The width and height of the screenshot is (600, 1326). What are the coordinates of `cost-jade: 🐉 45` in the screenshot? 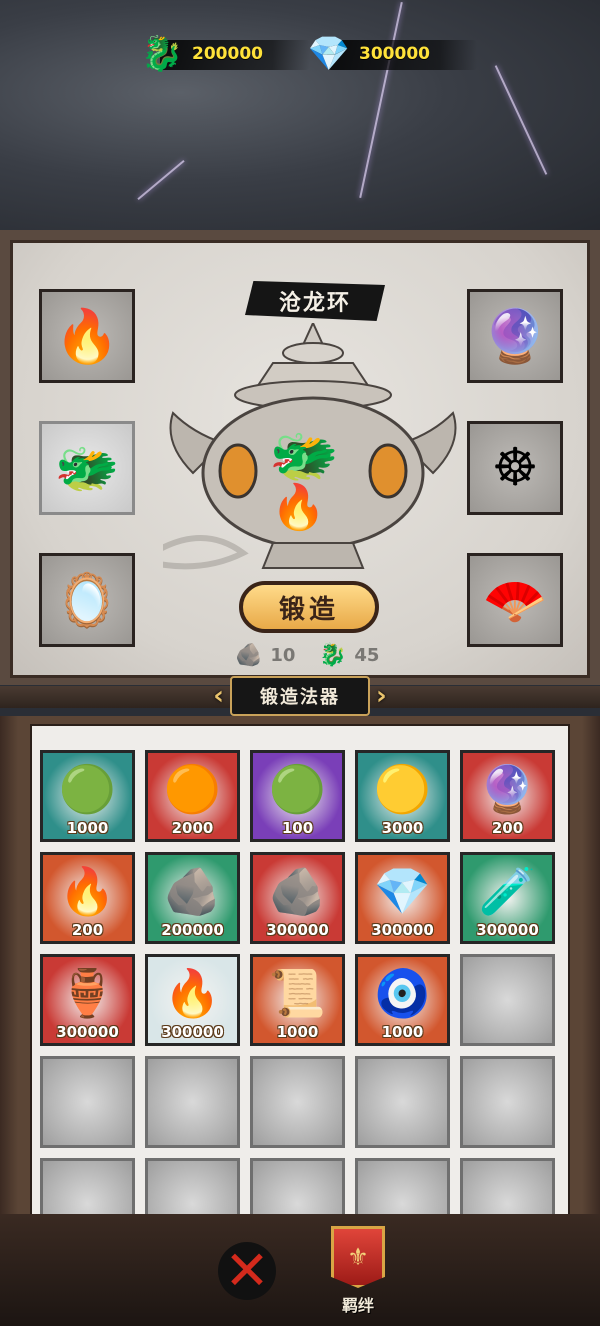 It's located at (349, 655).